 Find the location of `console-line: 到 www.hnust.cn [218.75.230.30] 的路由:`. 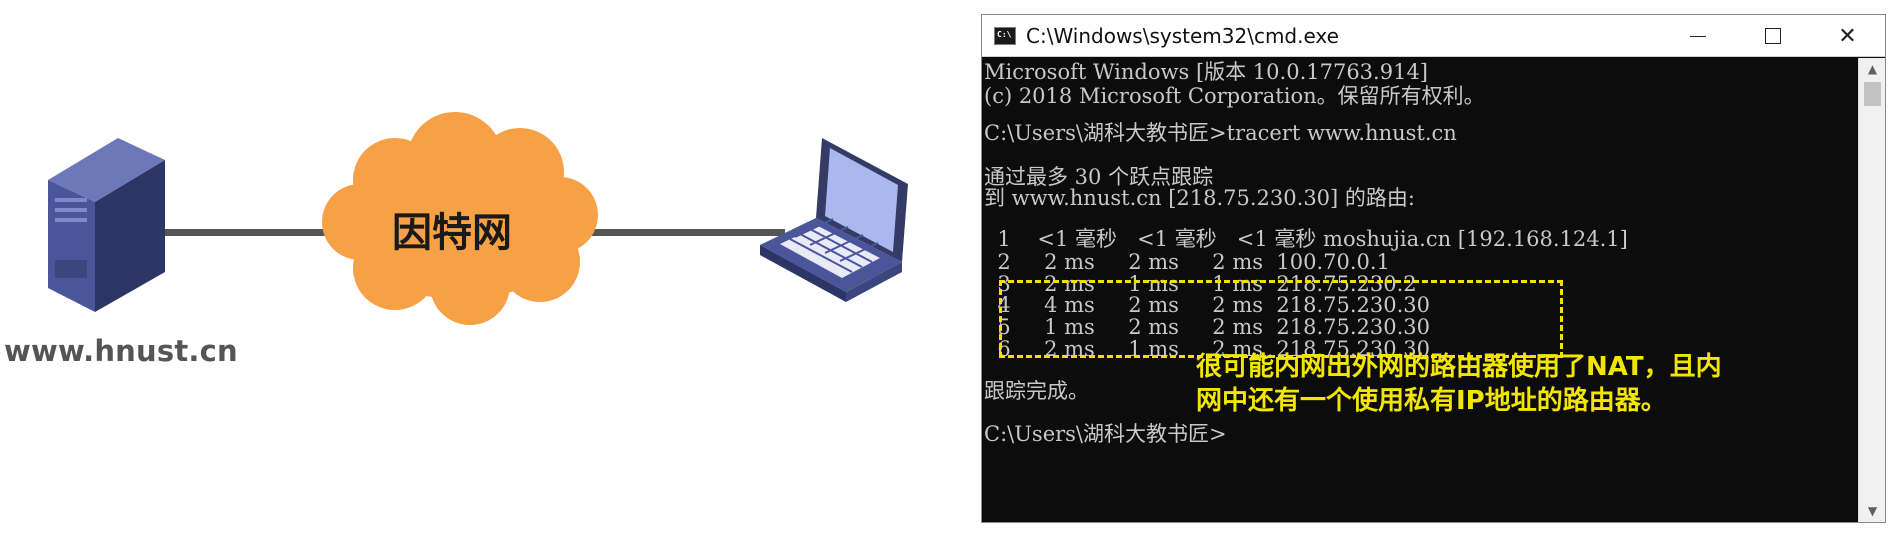

console-line: 到 www.hnust.cn [218.75.230.30] 的路由: is located at coordinates (1199, 198).